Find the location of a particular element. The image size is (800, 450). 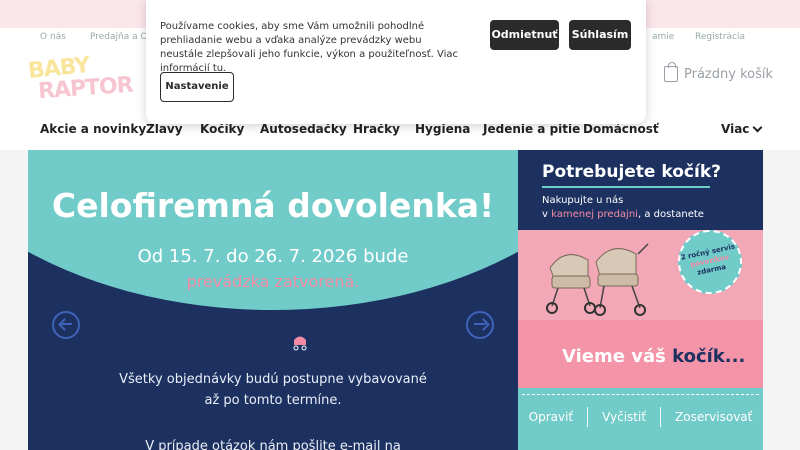

action-clean: Vyčistiť is located at coordinates (624, 418).